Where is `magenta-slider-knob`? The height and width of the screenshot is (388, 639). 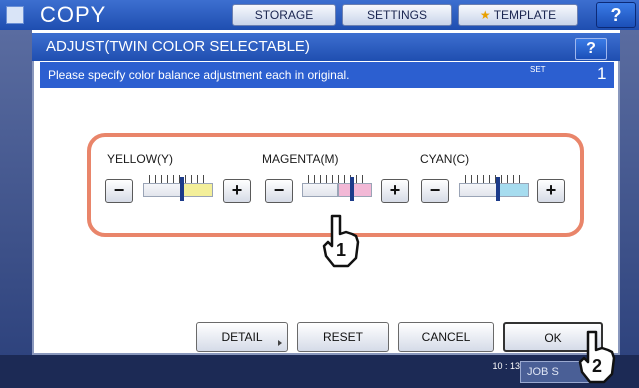
magenta-slider-knob is located at coordinates (352, 189).